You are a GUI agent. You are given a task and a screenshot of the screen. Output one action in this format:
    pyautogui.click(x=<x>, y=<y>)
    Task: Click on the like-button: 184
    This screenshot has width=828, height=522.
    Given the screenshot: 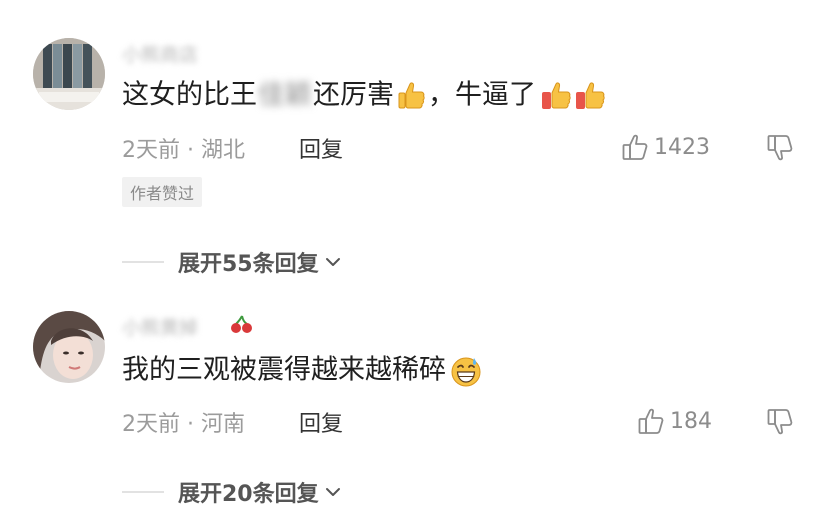 What is the action you would take?
    pyautogui.click(x=674, y=421)
    